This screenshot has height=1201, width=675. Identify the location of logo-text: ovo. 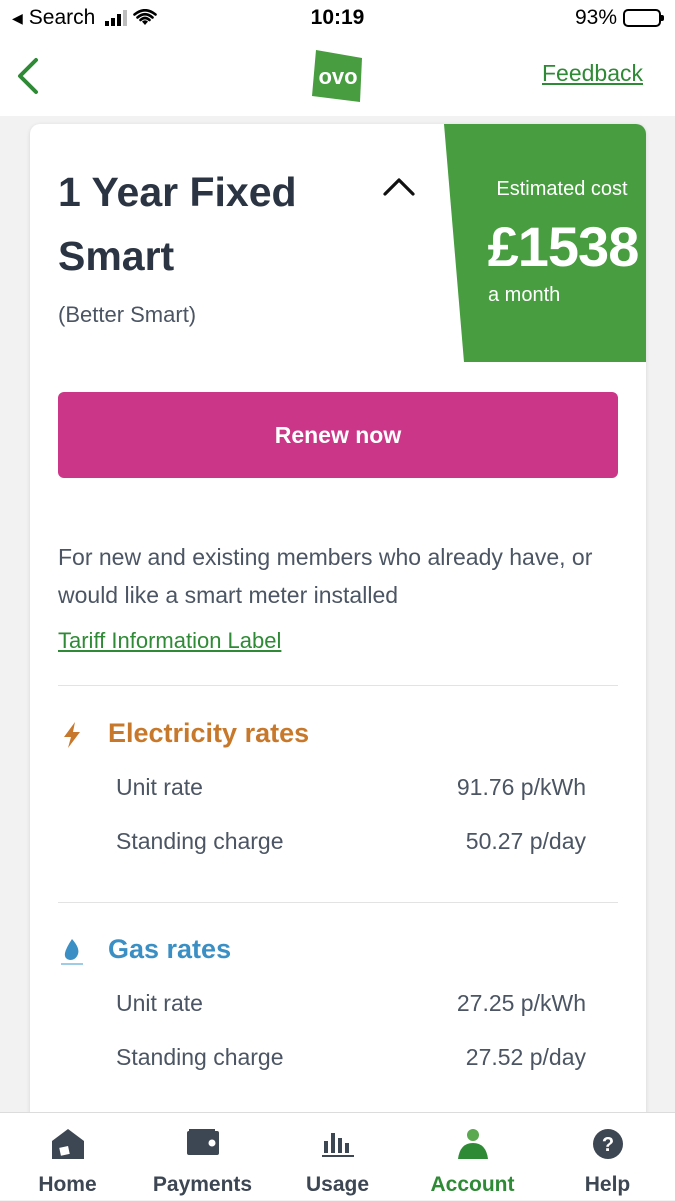
(337, 76).